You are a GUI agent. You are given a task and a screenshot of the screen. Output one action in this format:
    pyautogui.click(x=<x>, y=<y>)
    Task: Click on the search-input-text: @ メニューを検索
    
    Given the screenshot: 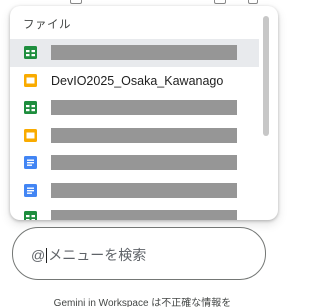 What is the action you would take?
    pyautogui.click(x=88, y=255)
    